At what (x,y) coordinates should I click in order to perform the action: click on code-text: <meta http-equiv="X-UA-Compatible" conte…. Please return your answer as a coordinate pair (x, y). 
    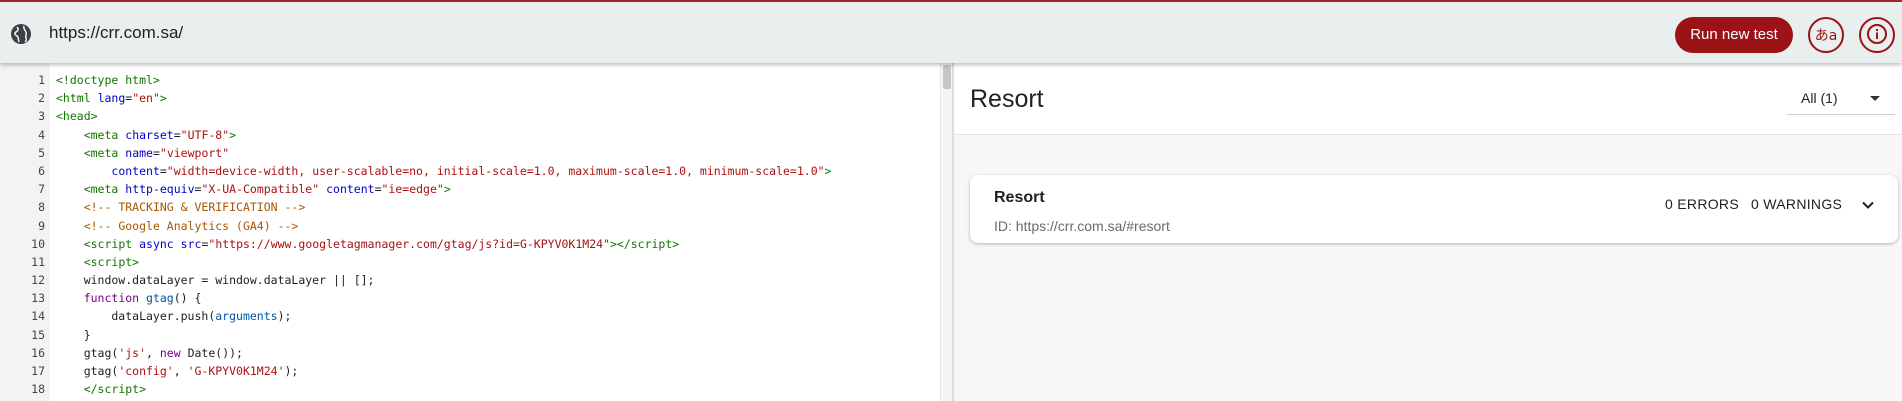
    Looking at the image, I should click on (267, 189).